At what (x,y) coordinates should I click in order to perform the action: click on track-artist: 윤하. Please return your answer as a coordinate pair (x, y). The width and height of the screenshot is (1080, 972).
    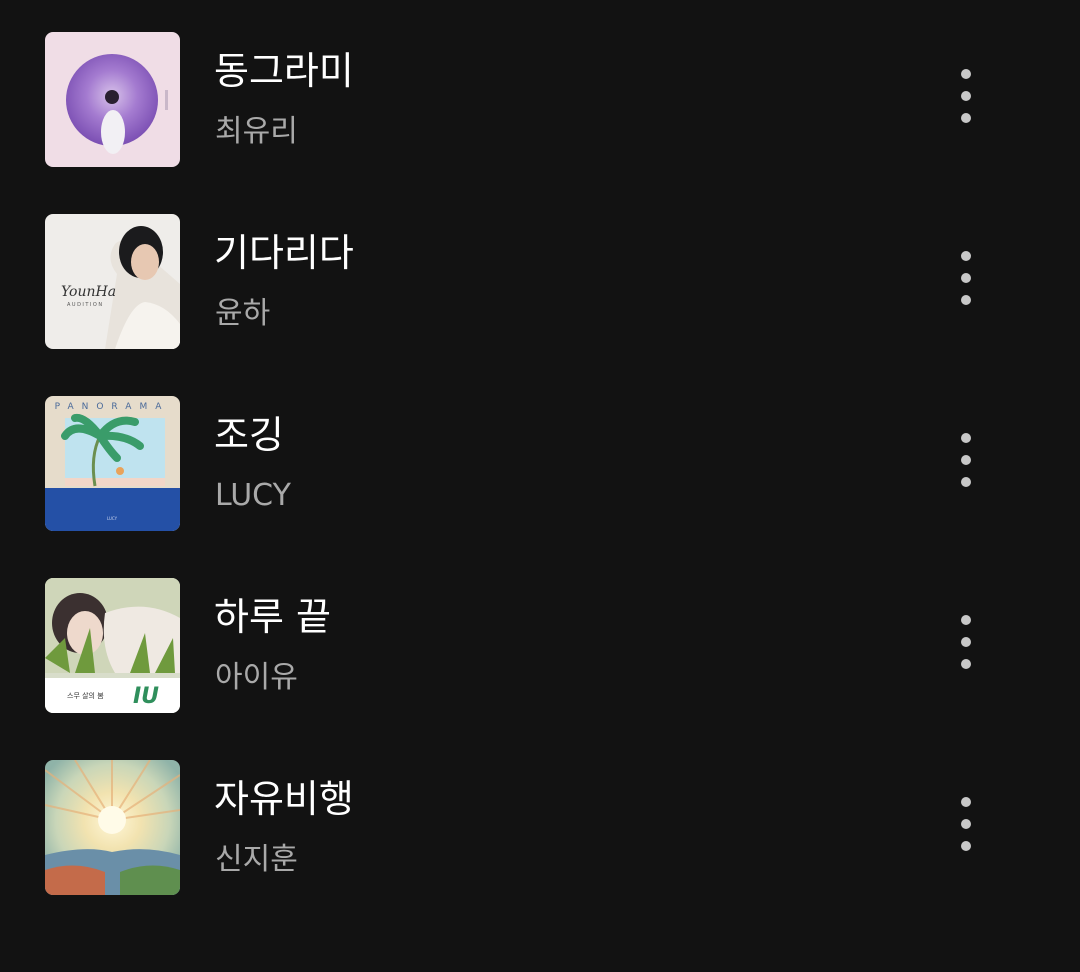
    Looking at the image, I should click on (243, 313).